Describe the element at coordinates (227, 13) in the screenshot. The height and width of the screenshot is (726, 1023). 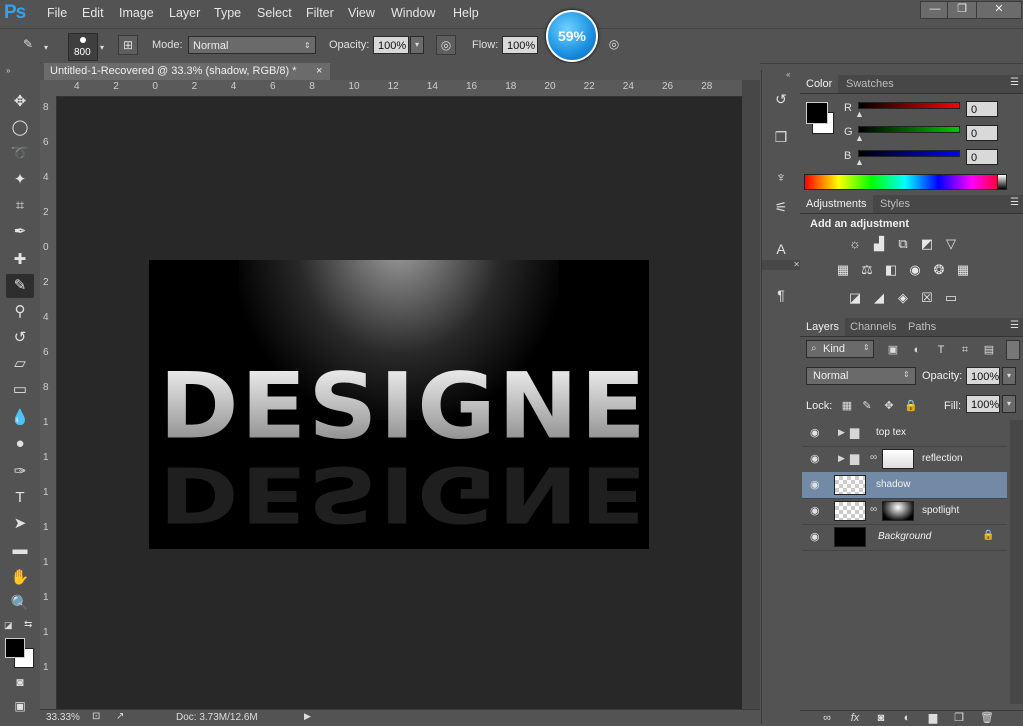
I see `menu-type: Type` at that location.